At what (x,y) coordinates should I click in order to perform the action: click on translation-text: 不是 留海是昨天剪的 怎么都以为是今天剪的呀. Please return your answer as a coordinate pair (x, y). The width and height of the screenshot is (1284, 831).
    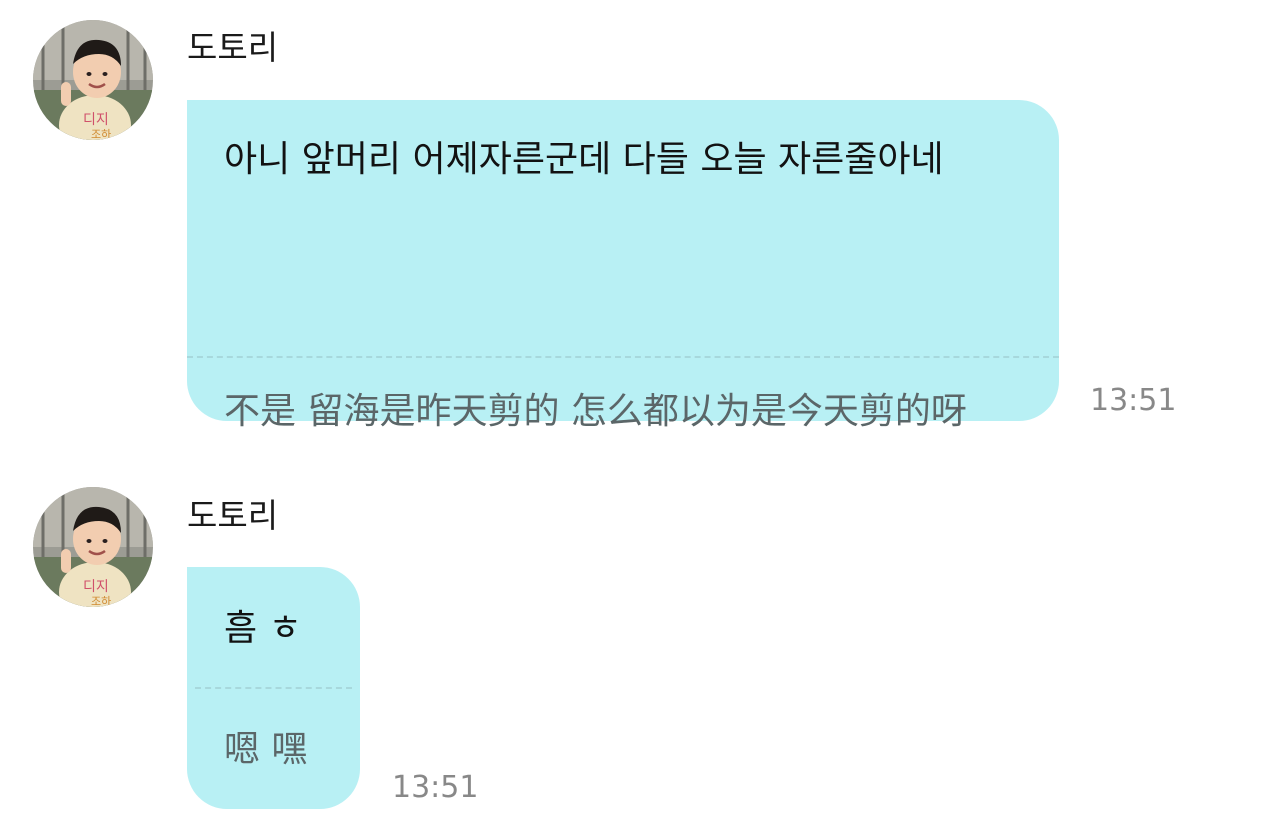
    Looking at the image, I should click on (595, 411).